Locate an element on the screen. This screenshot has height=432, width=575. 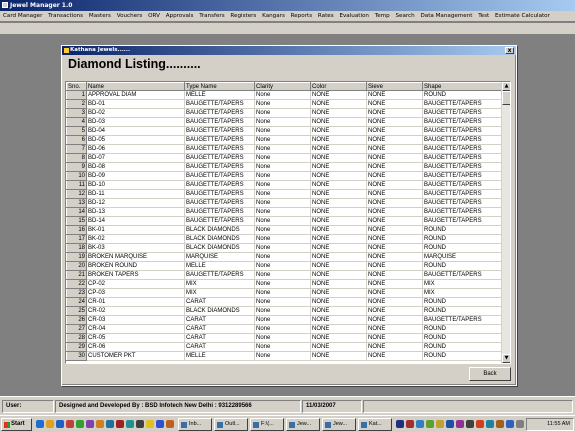
name-cell: BD-09 is located at coordinates (135, 176).